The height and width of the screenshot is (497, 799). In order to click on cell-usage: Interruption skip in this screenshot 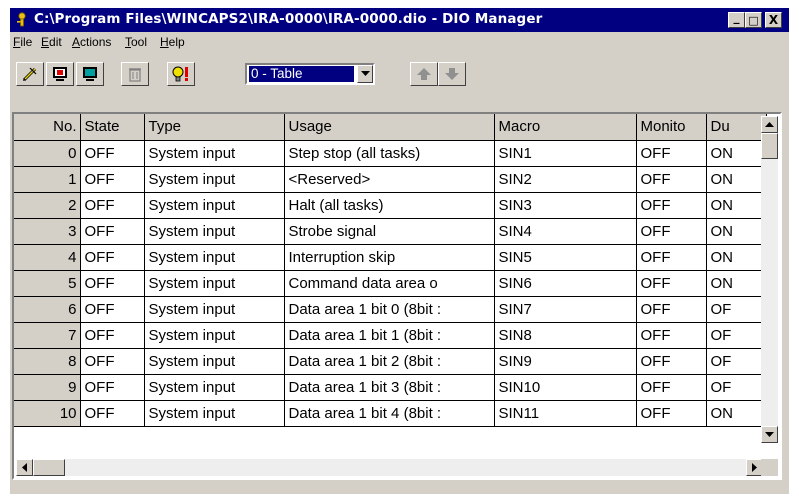, I will do `click(389, 257)`.